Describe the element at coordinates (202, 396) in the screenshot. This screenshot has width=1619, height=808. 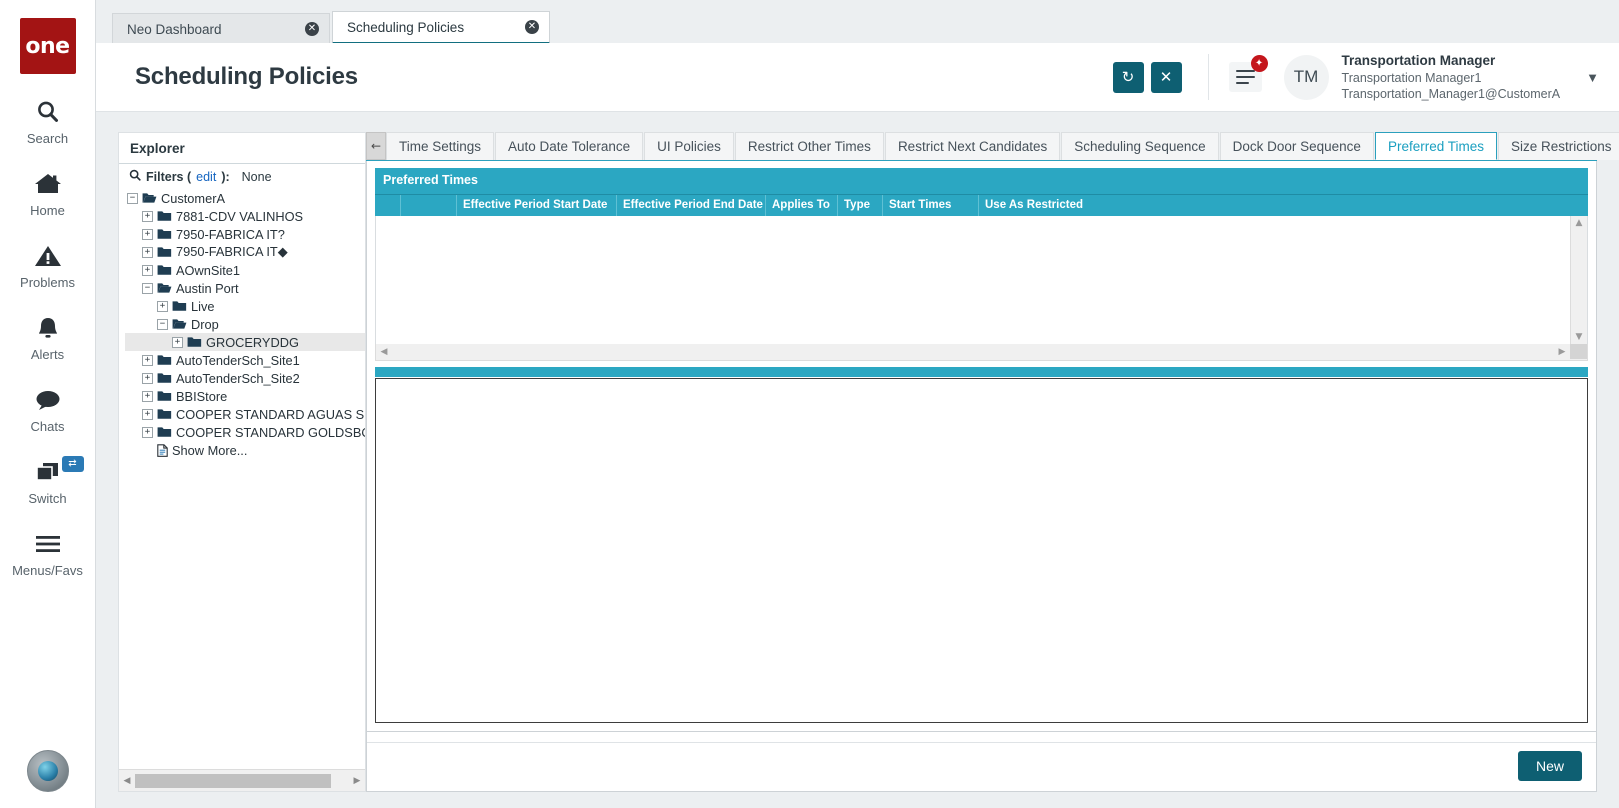
I see `tree-node-label: BBIStore` at that location.